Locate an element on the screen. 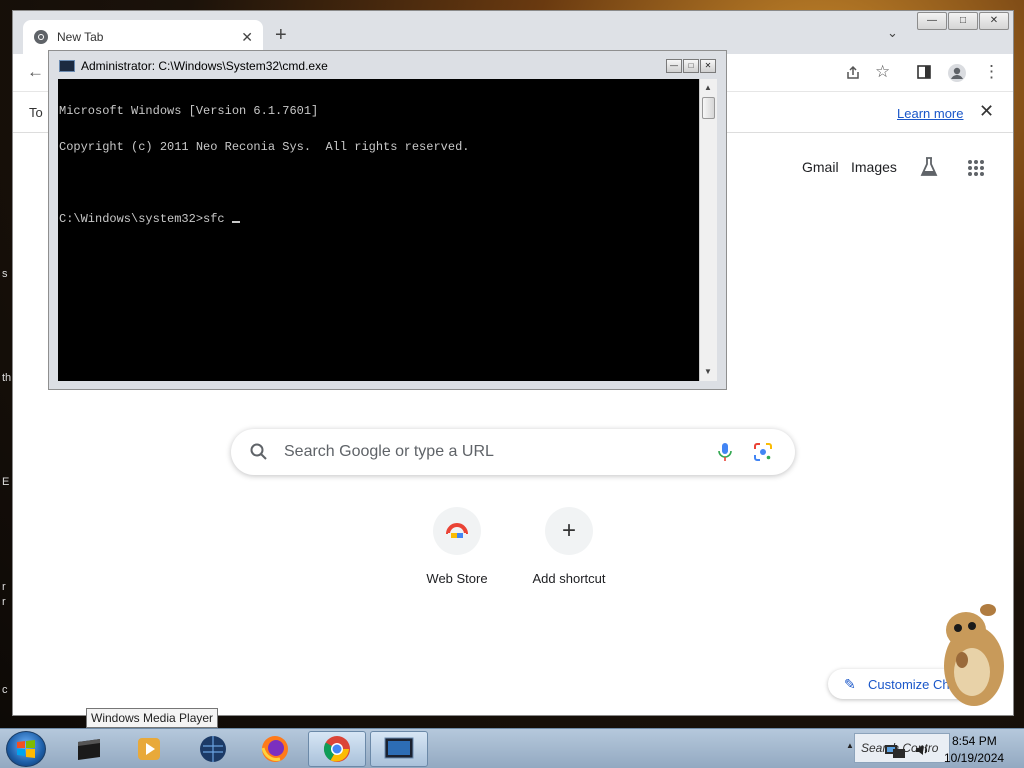  globe-icon is located at coordinates (213, 749).